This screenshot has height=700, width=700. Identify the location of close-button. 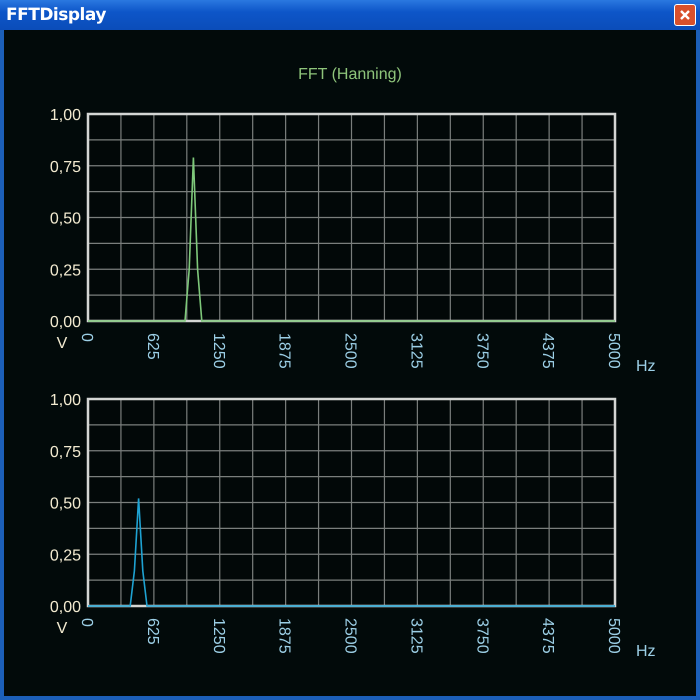
(685, 15).